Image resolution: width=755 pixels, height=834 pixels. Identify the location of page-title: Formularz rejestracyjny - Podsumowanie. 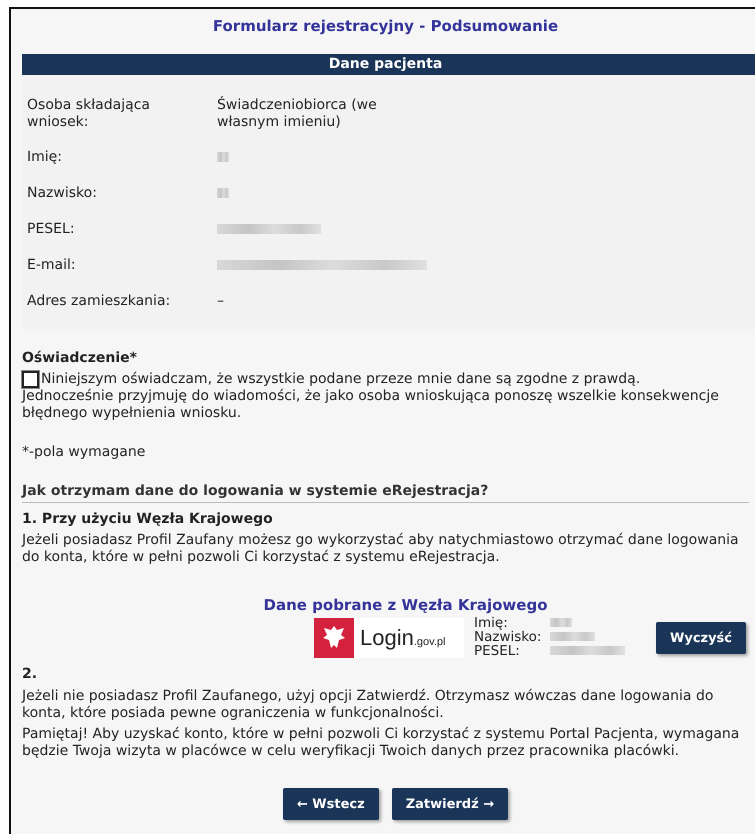
(386, 26).